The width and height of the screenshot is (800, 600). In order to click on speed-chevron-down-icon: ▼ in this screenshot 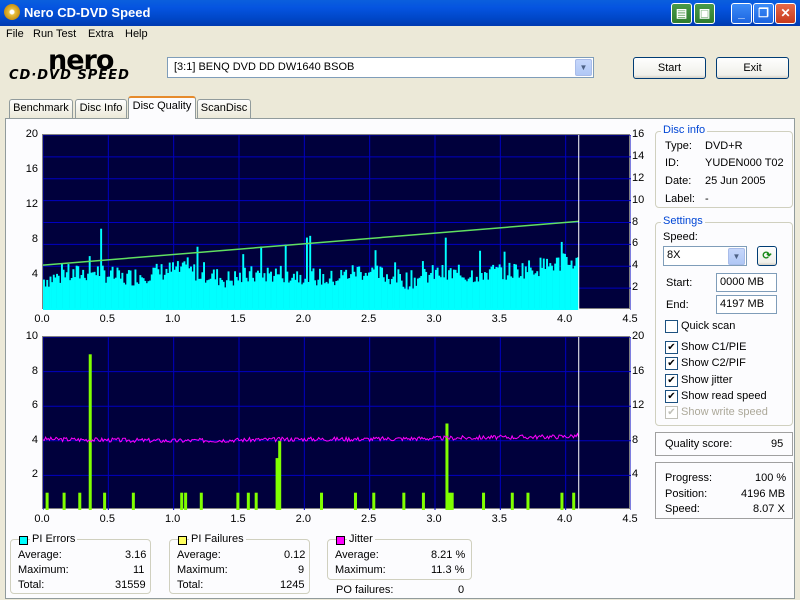, I will do `click(736, 256)`.